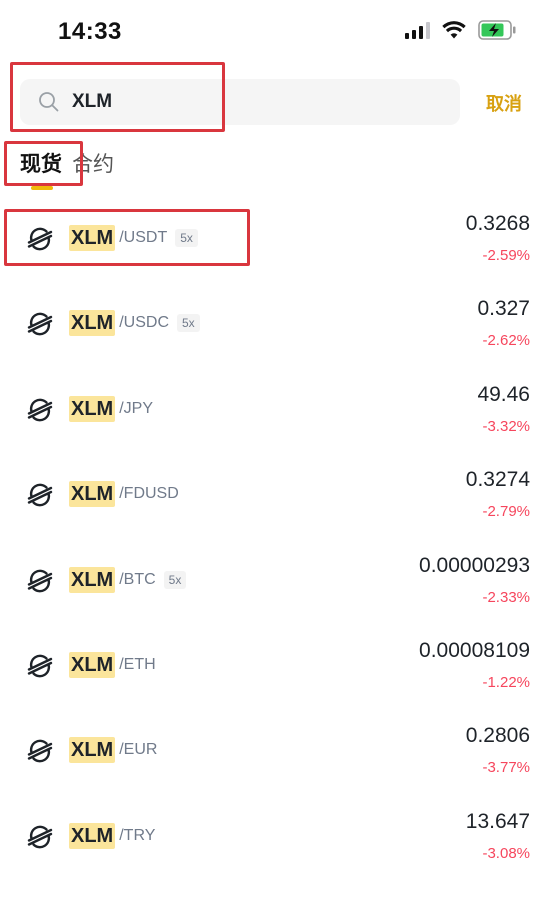 This screenshot has height=915, width=554. Describe the element at coordinates (92, 102) in the screenshot. I see `search-value: XLM` at that location.